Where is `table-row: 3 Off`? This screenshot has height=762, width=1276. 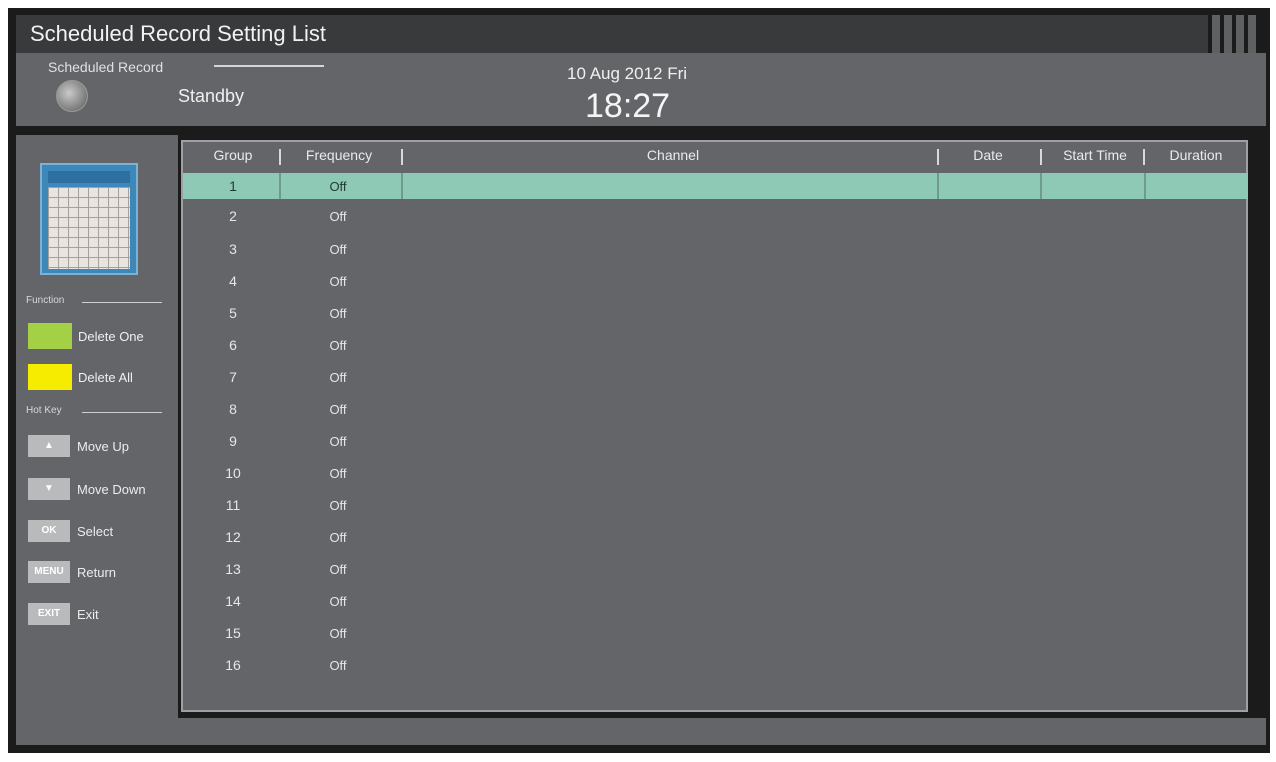 table-row: 3 Off is located at coordinates (333, 250).